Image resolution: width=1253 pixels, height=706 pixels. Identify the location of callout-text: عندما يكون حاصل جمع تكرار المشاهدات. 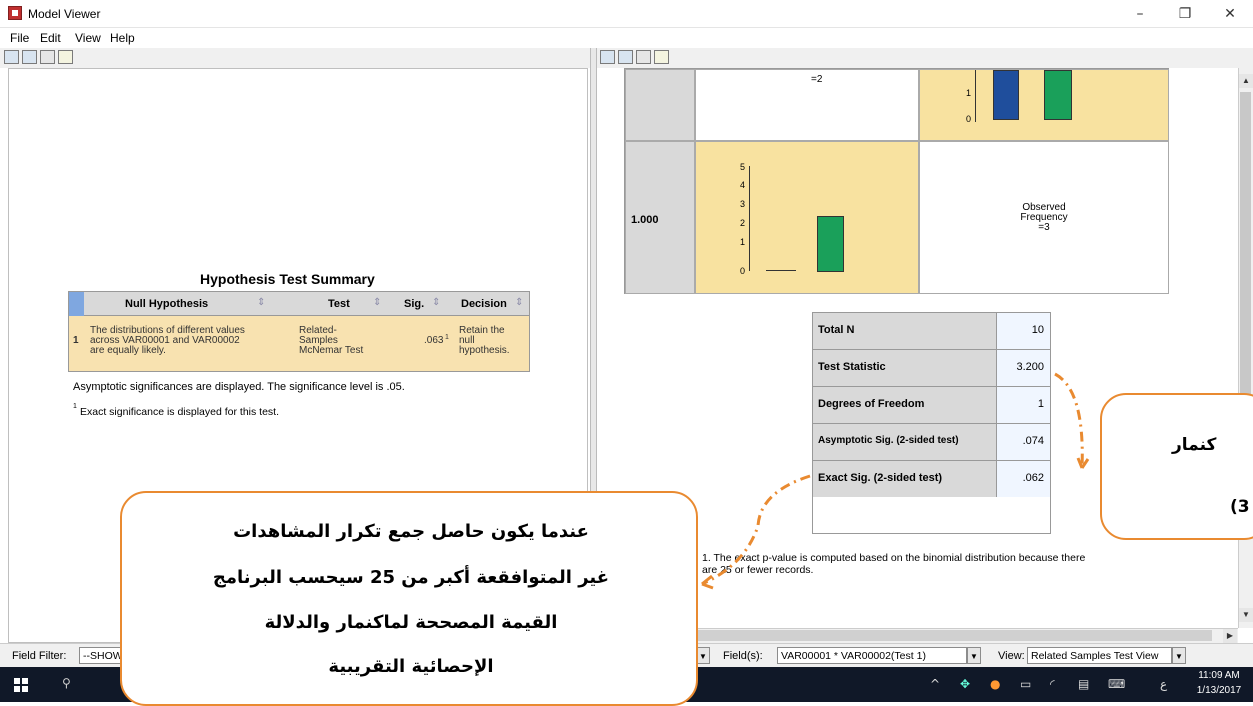
(411, 531).